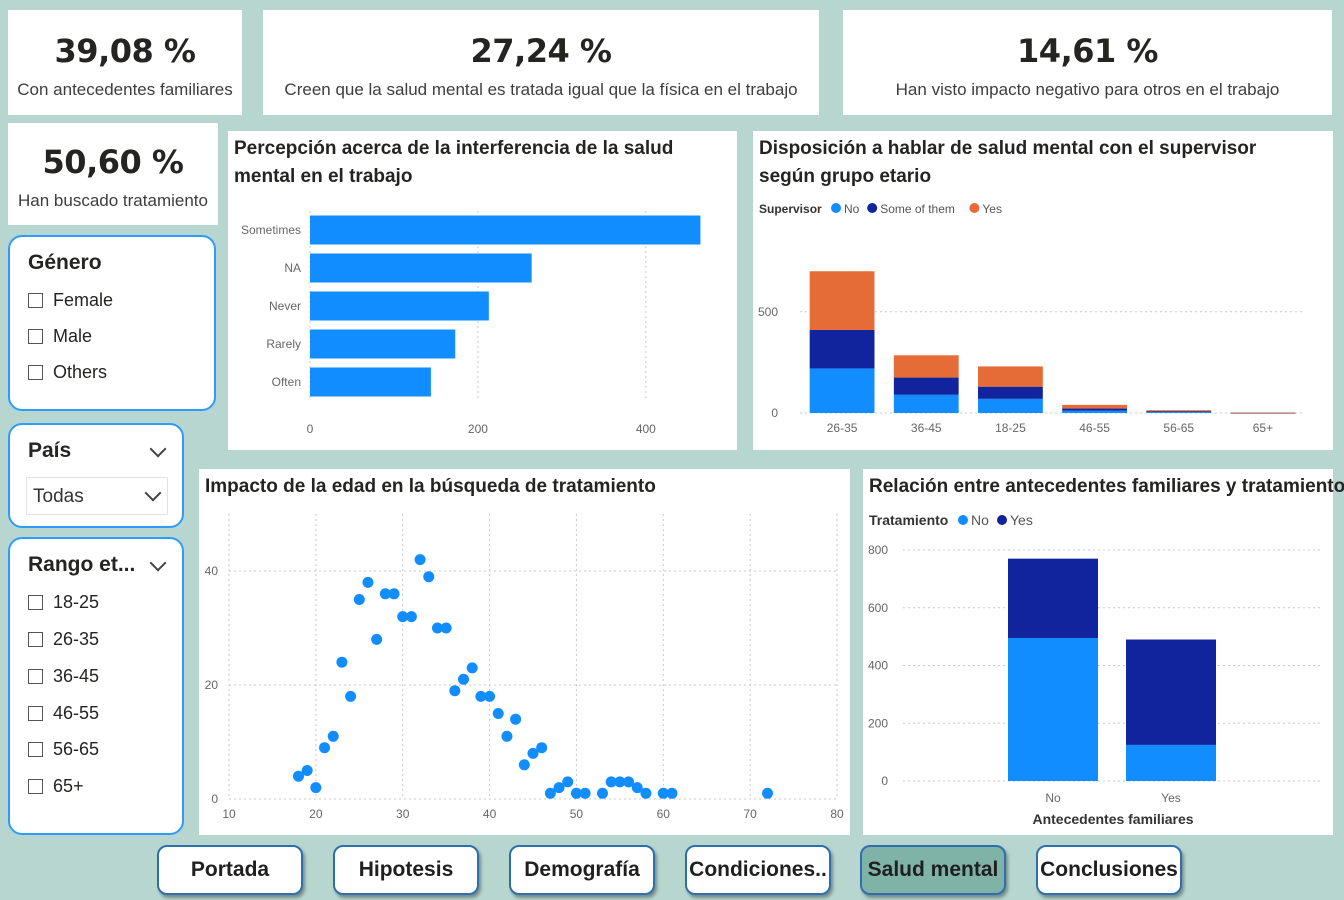  I want to click on nav-button-demografia: Demografía, so click(582, 870).